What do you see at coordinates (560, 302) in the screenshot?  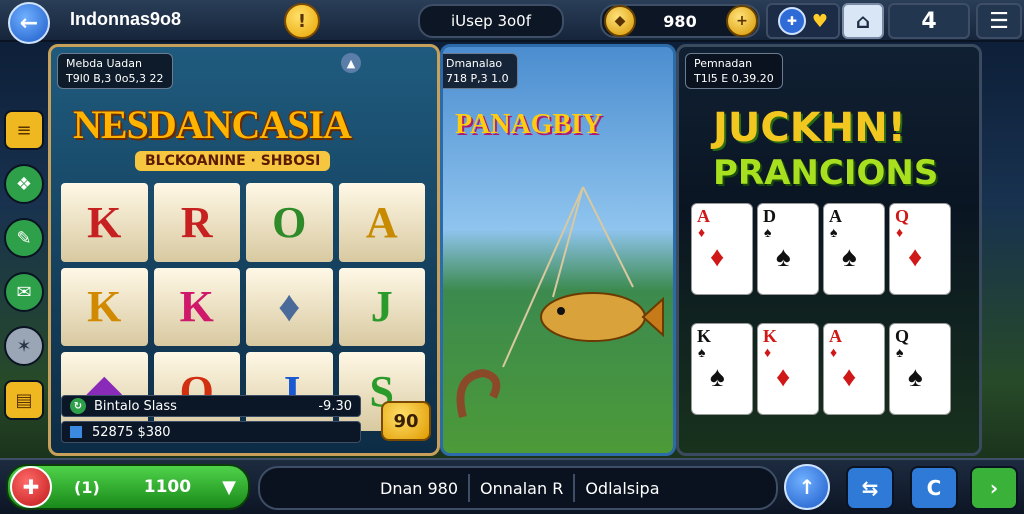 I see `fishing-scene` at bounding box center [560, 302].